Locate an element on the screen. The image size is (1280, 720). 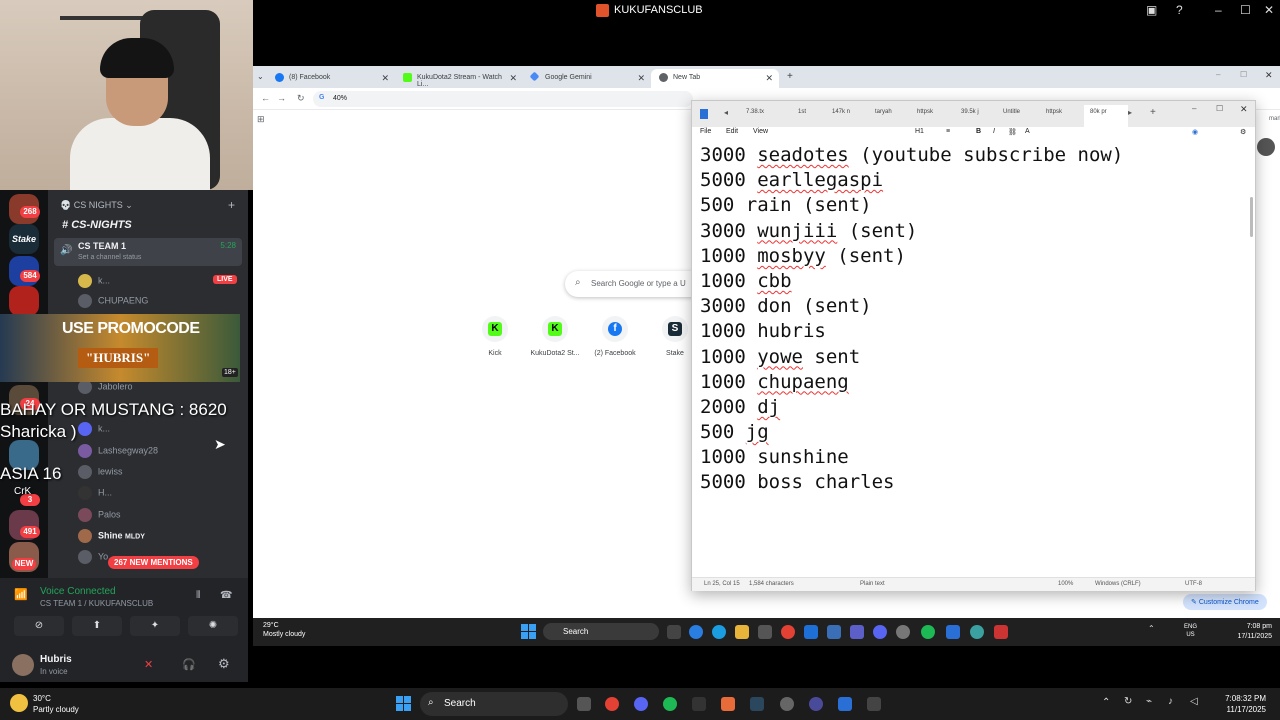
voice-connected-sub: CS TEAM 1 / KUKUFANSCLUB is located at coordinates (96, 603).